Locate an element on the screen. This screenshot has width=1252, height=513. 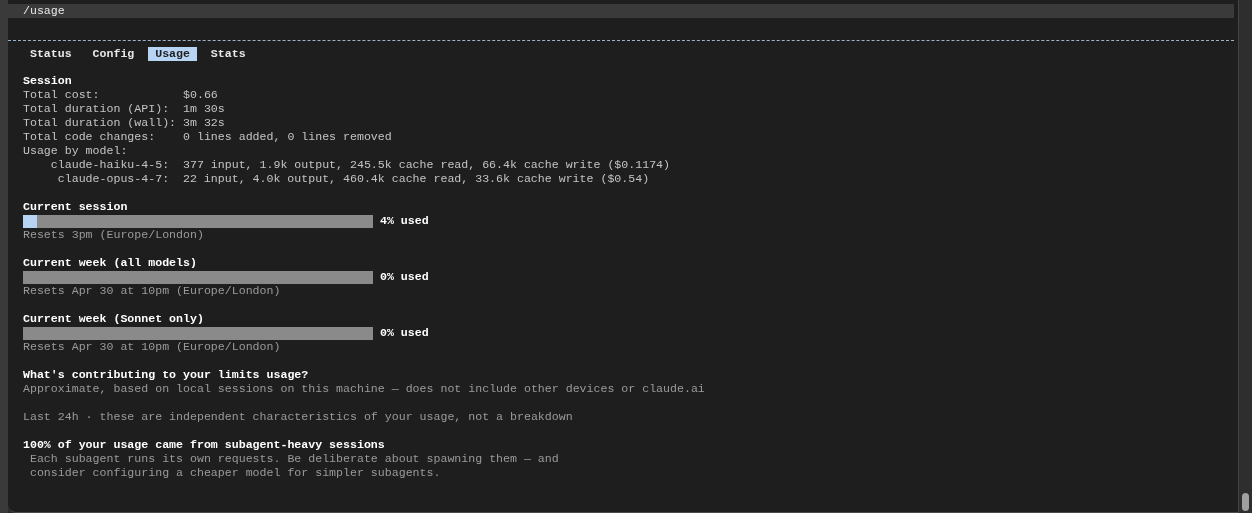
limit-heading: Current session is located at coordinates (75, 207).